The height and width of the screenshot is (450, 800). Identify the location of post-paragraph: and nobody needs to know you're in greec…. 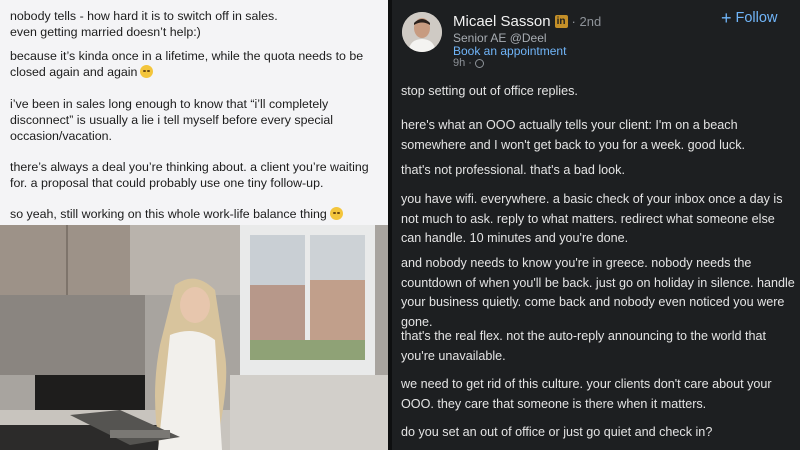
(598, 292).